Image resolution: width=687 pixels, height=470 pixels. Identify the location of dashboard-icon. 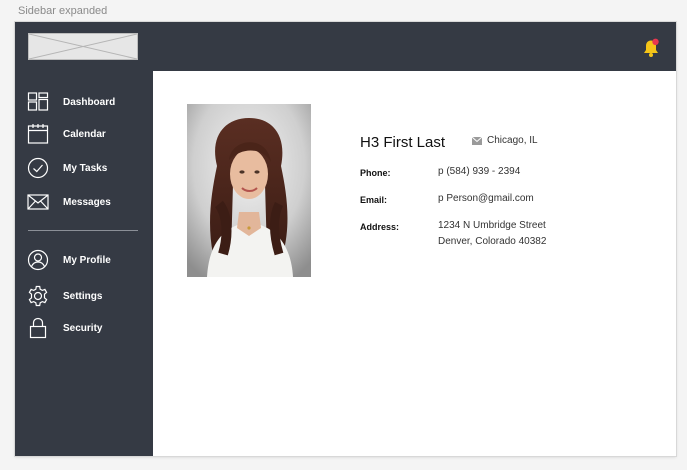
(38, 101).